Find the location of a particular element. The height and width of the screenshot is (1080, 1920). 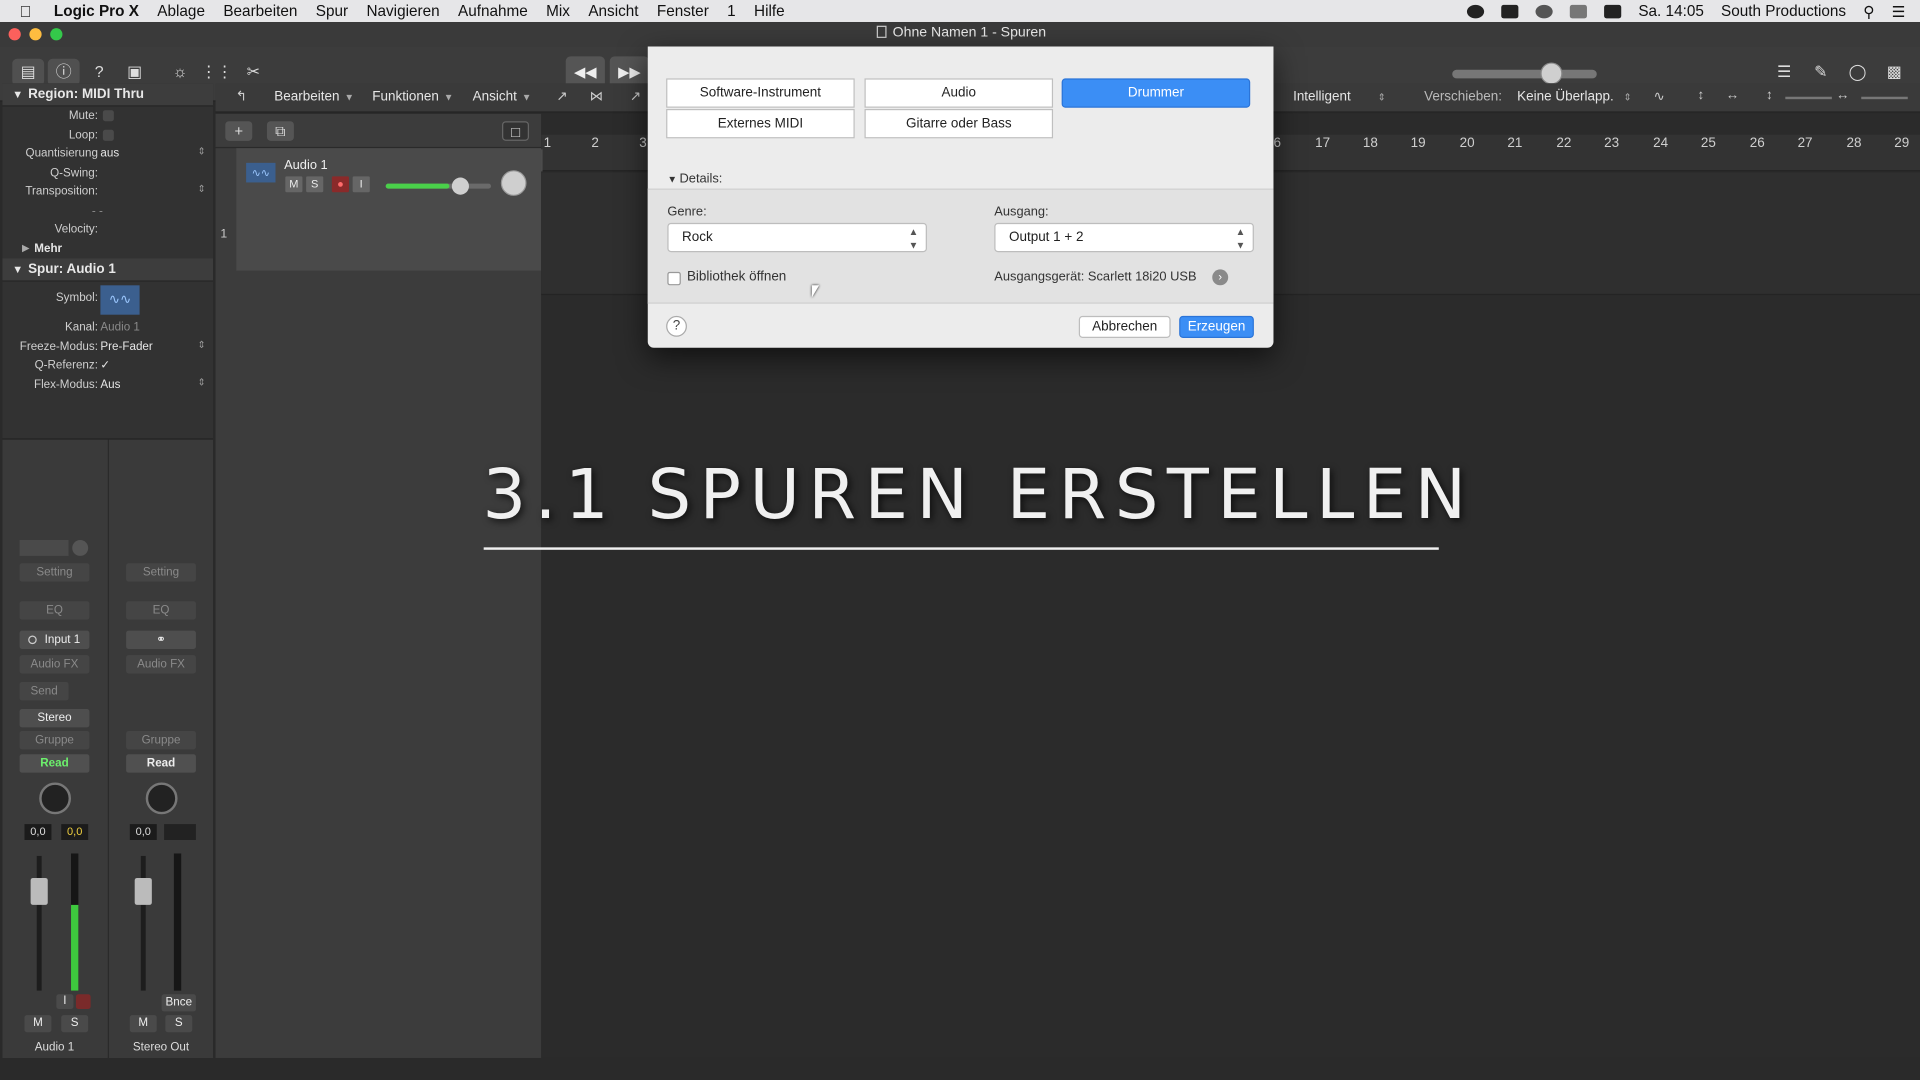

track-type-software-instrument: Software-Instrument is located at coordinates (760, 93).